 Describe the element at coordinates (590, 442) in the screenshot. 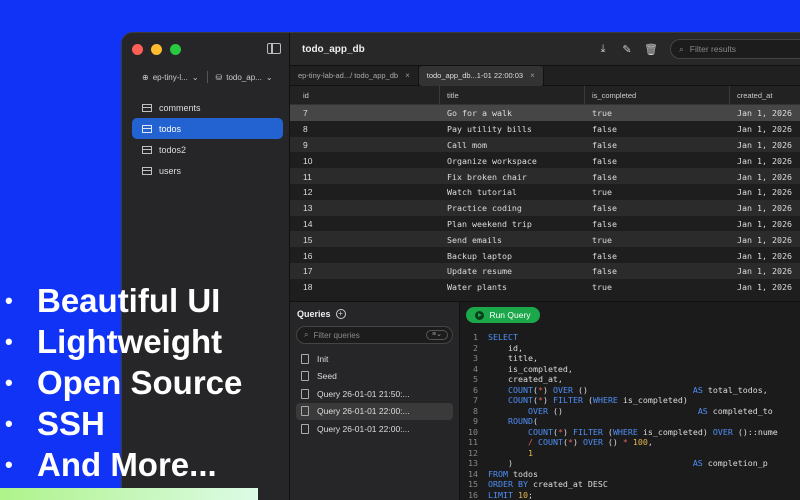

I see `code-text: / COUNT(*) OVER () * 100,` at that location.